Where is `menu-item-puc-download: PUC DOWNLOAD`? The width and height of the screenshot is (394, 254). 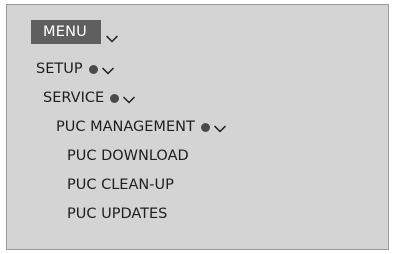 menu-item-puc-download: PUC DOWNLOAD is located at coordinates (128, 156).